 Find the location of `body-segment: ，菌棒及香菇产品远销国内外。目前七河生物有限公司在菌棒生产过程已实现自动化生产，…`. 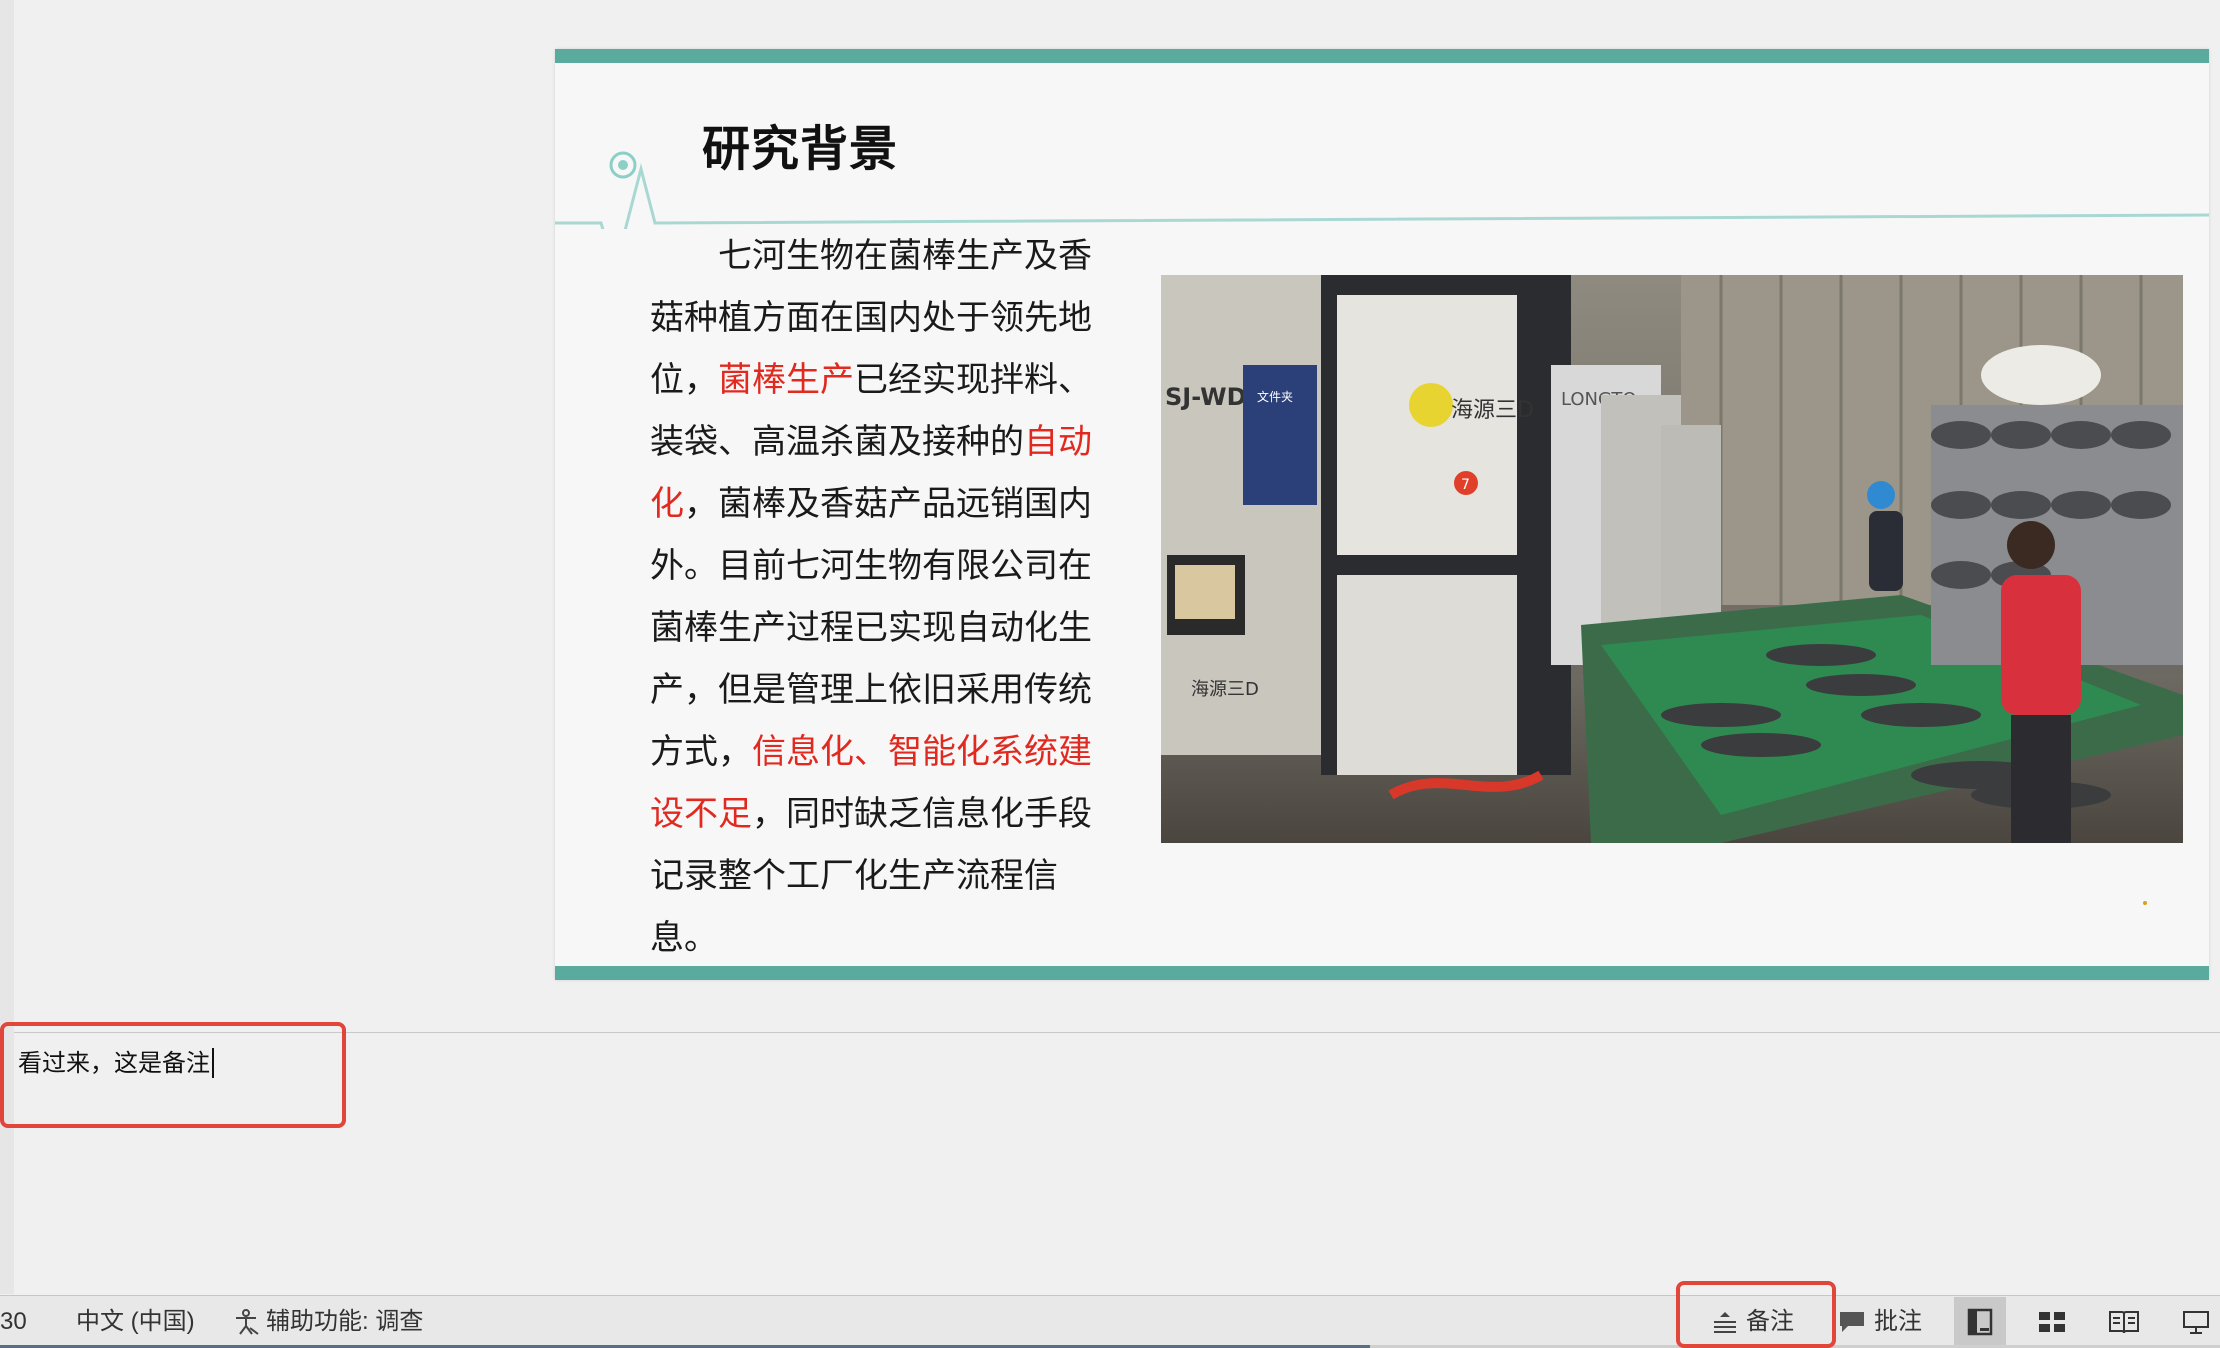

body-segment: ，菌棒及香菇产品远销国内外。目前七河生物有限公司在菌棒生产过程已实现自动化生产，… is located at coordinates (871, 628).